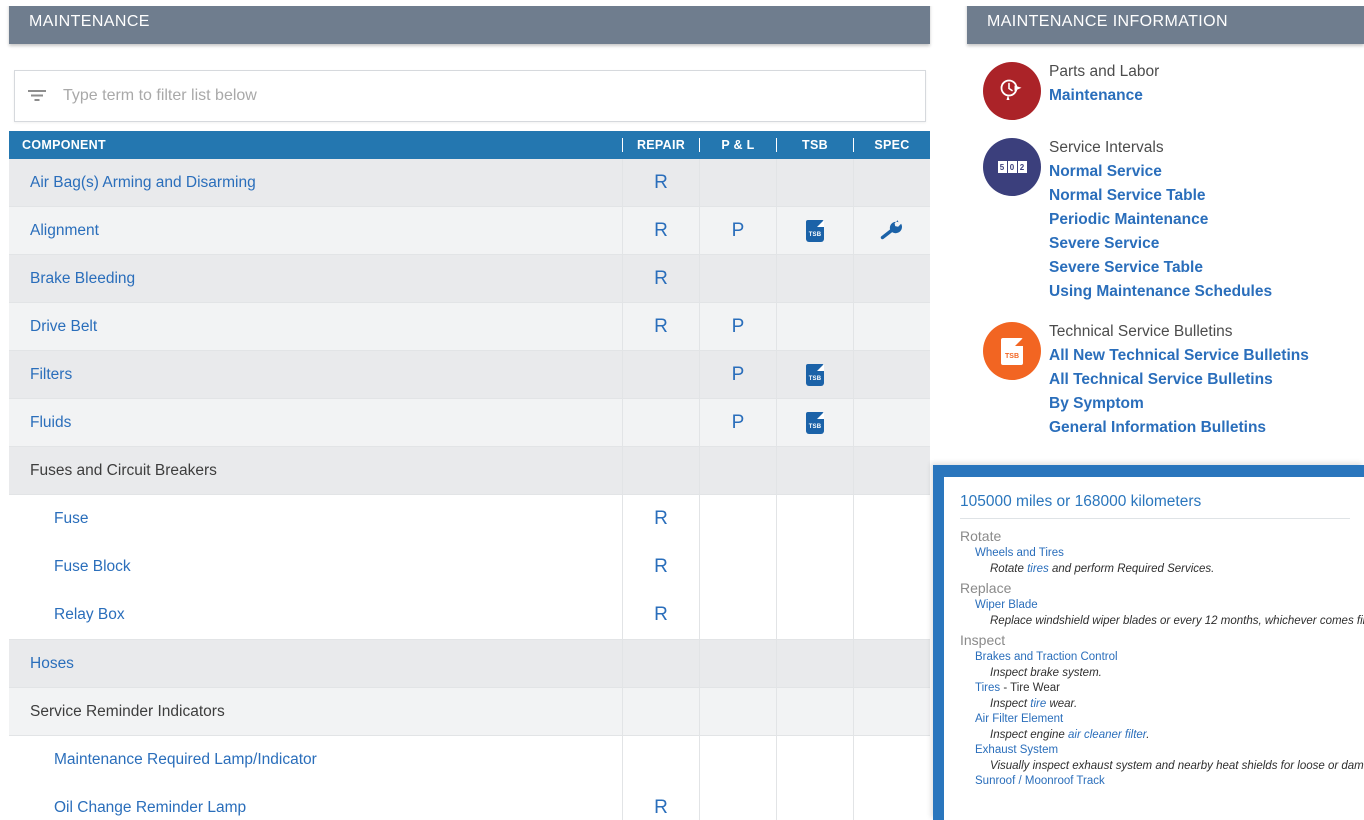  I want to click on information-link: Severe Service, so click(1160, 244).